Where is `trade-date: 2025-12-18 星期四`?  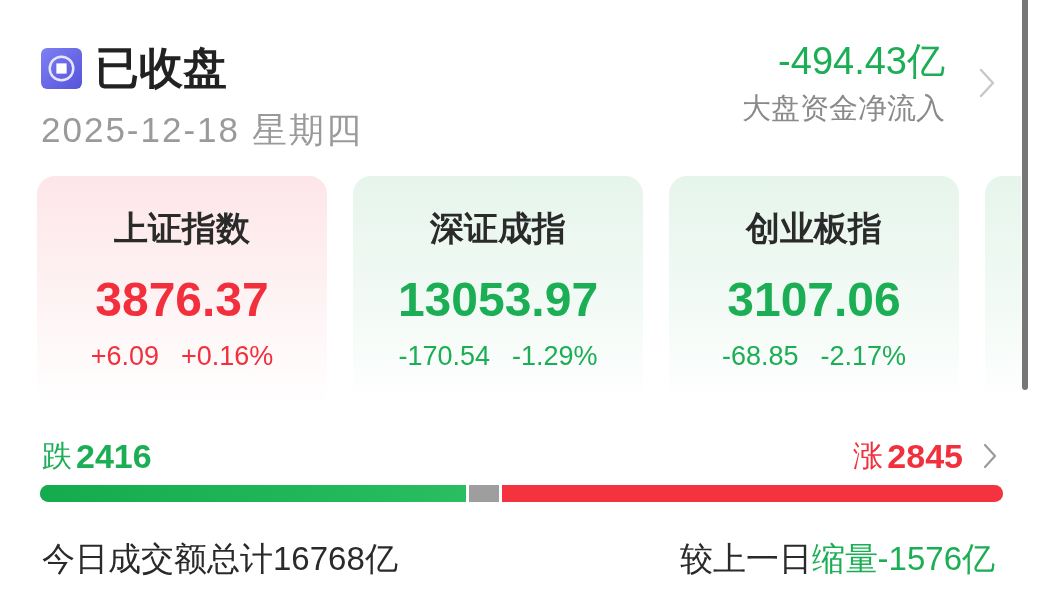
trade-date: 2025-12-18 星期四 is located at coordinates (202, 130).